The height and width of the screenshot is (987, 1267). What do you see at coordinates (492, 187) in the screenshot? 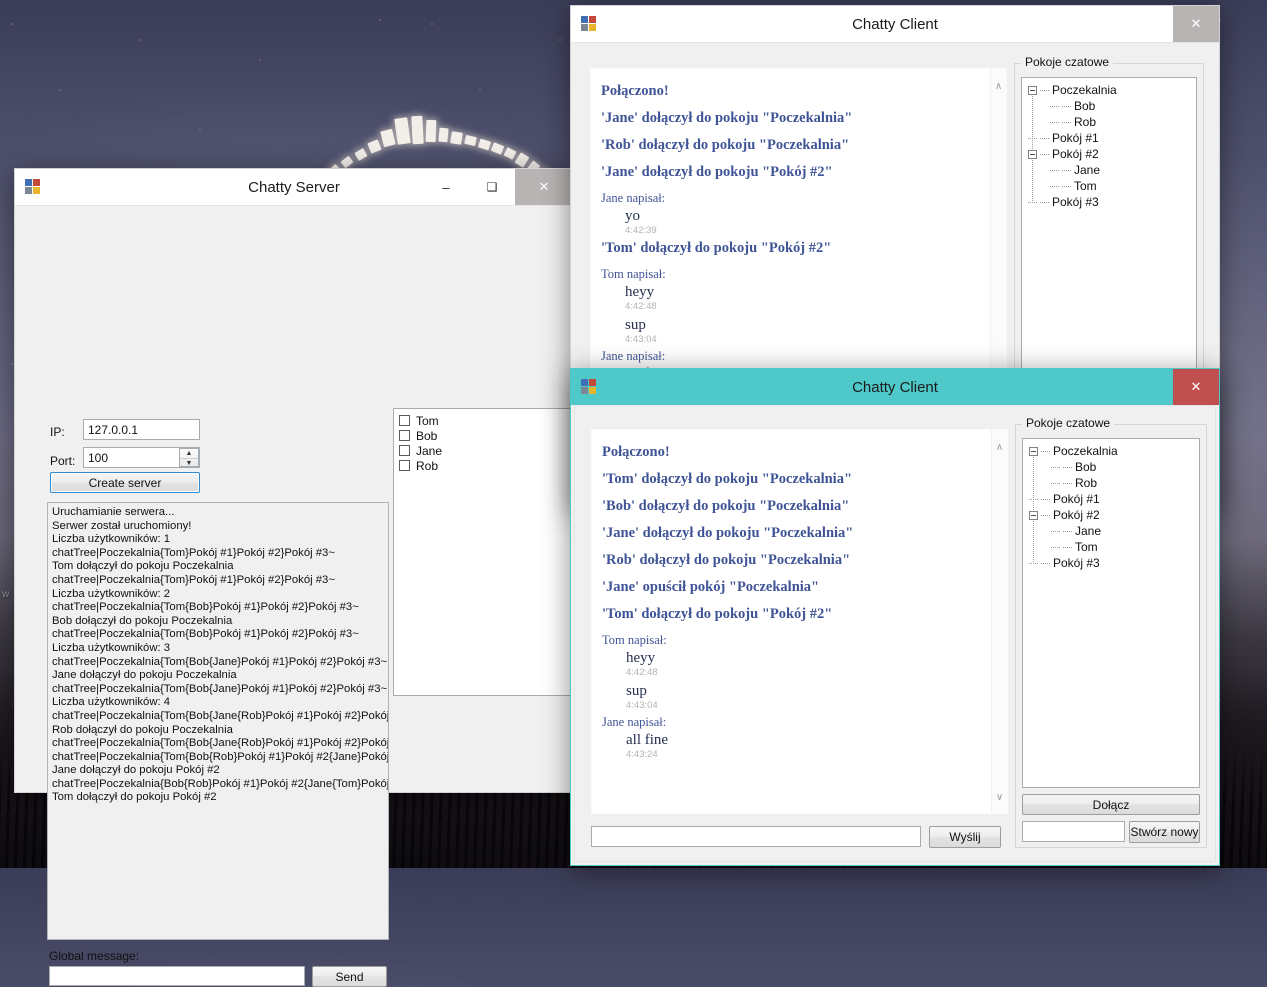
I see `maximize-button: ❑` at bounding box center [492, 187].